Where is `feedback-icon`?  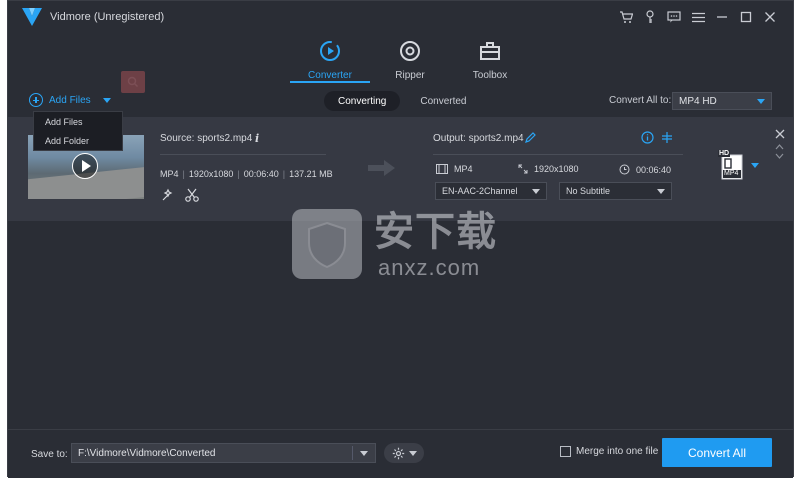 feedback-icon is located at coordinates (674, 17).